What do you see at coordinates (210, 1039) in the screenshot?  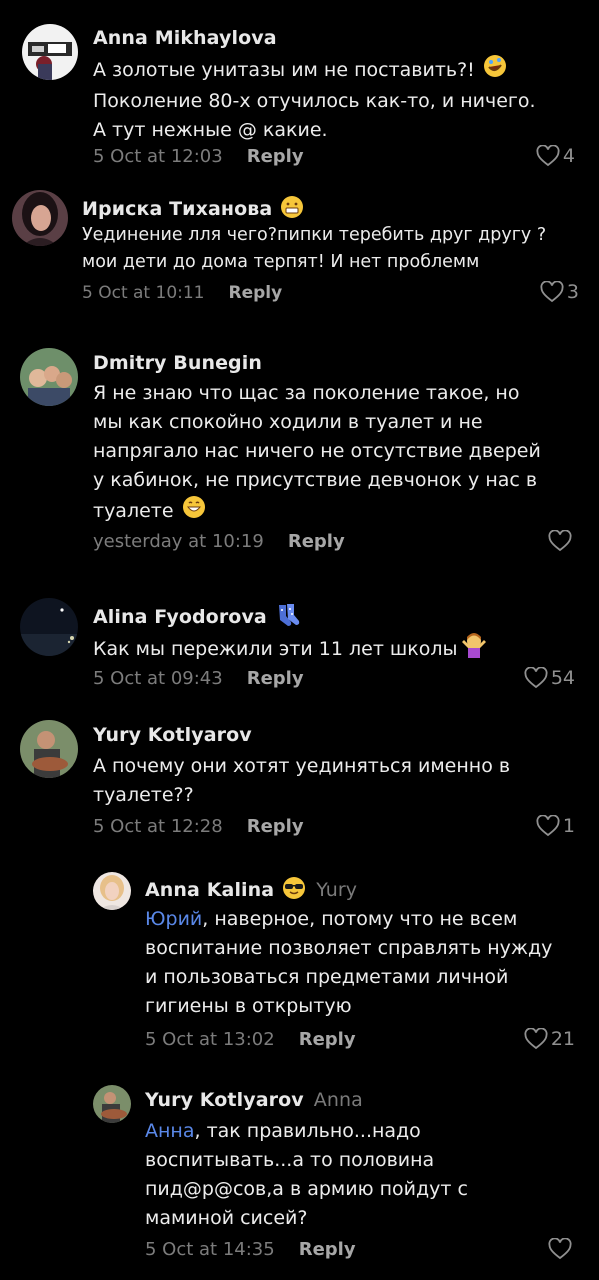 I see `timestamp: 5 Oct at 13:02` at bounding box center [210, 1039].